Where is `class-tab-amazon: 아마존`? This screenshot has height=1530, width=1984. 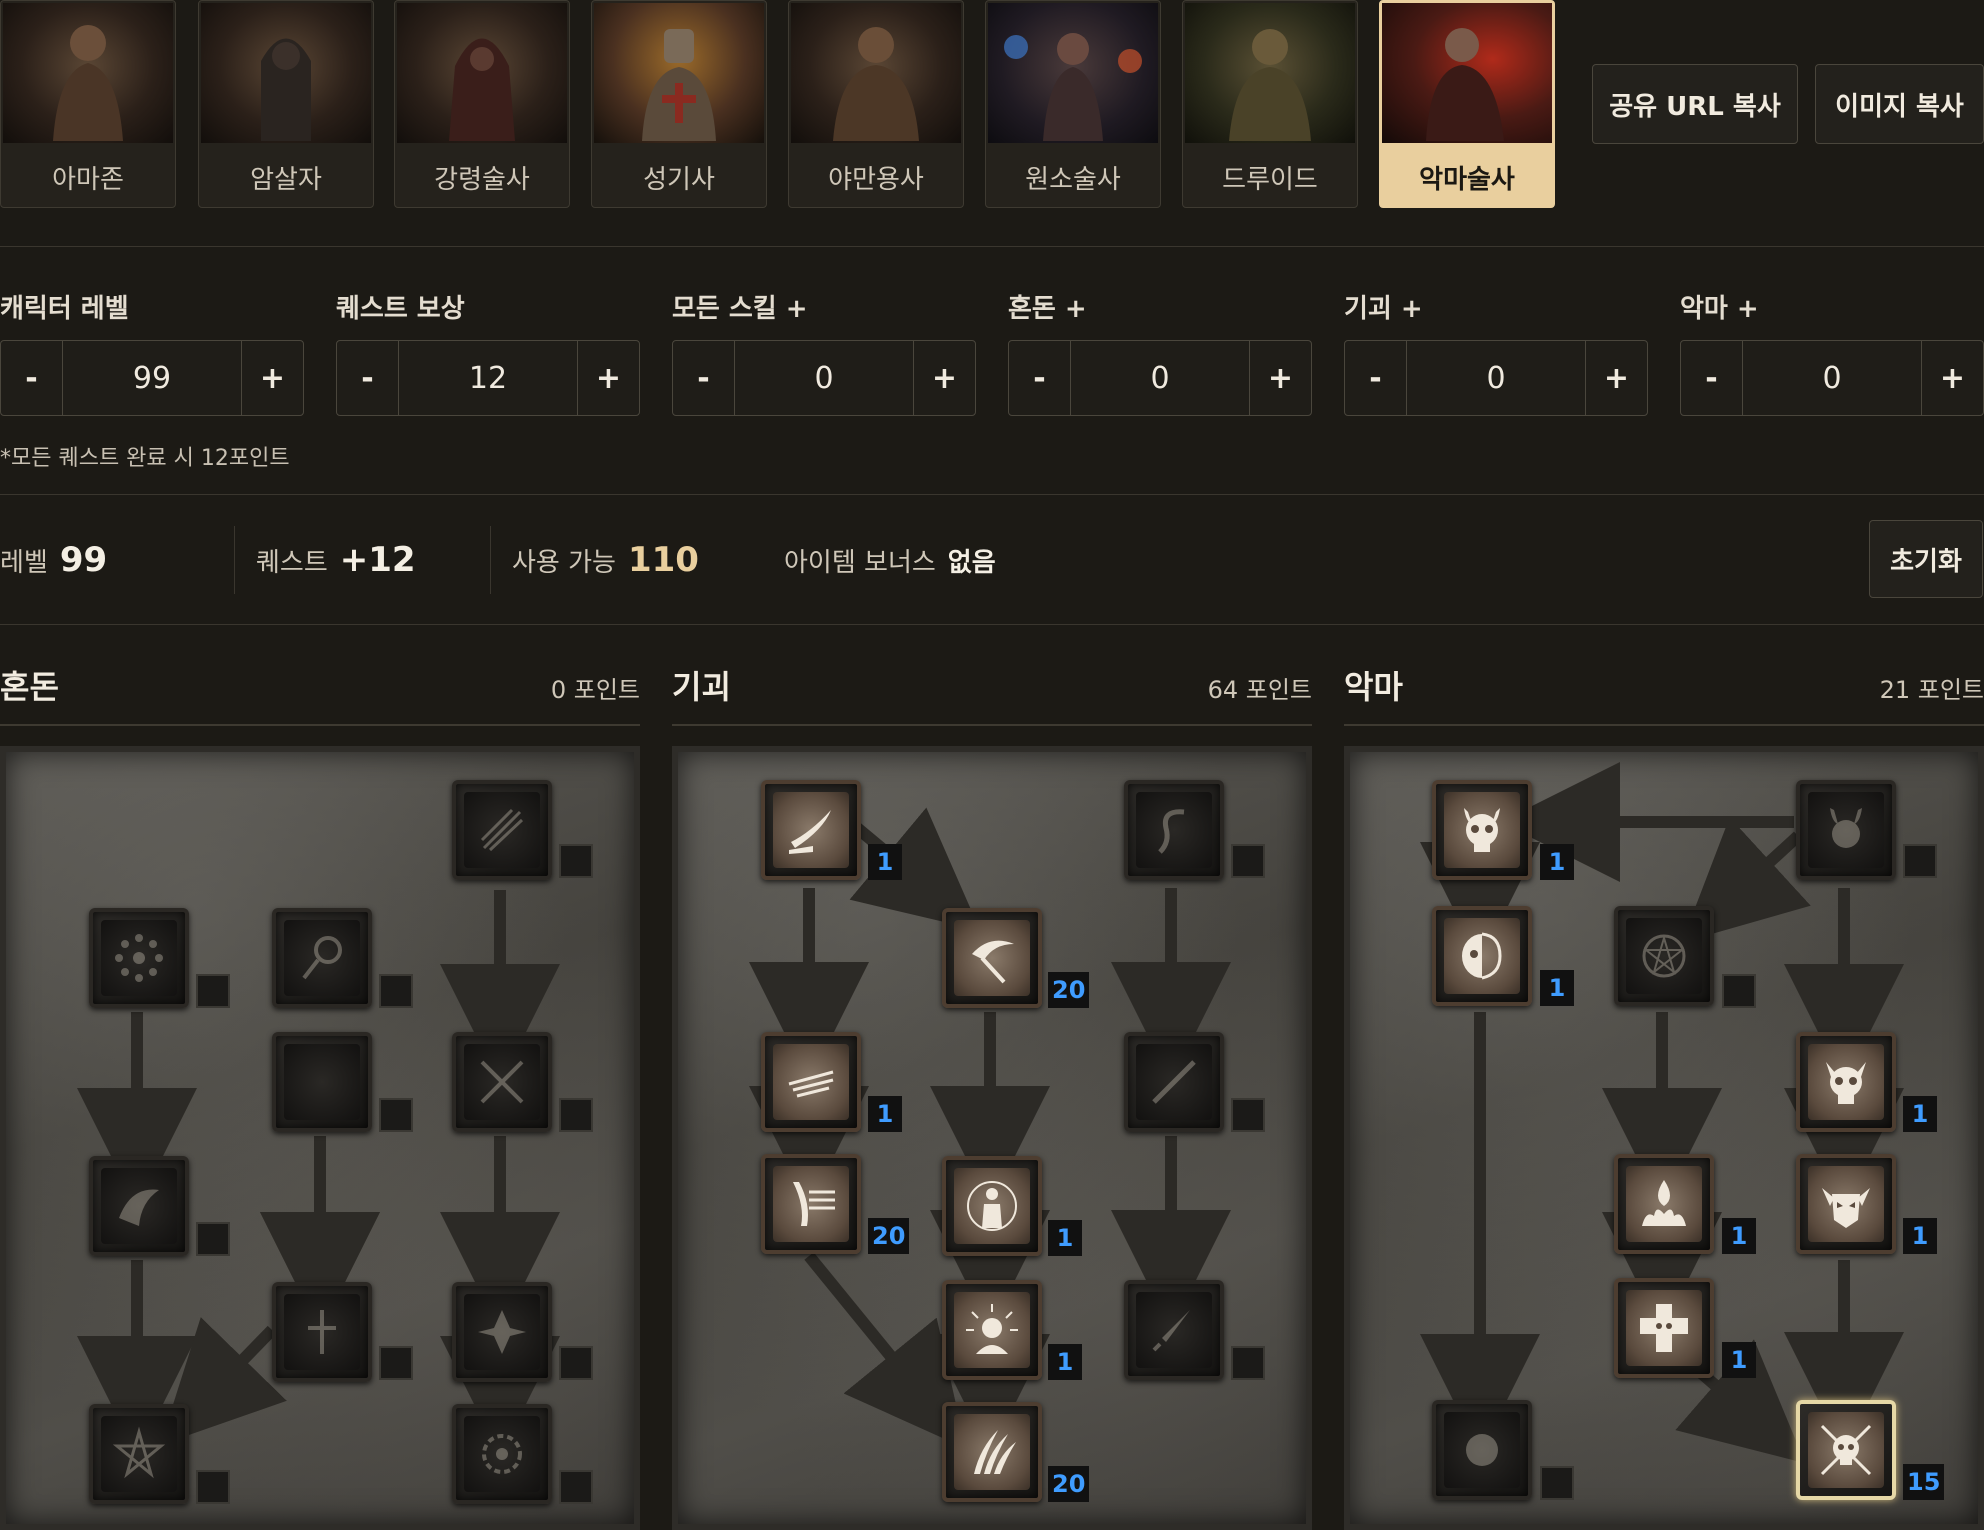 class-tab-amazon: 아마존 is located at coordinates (88, 104).